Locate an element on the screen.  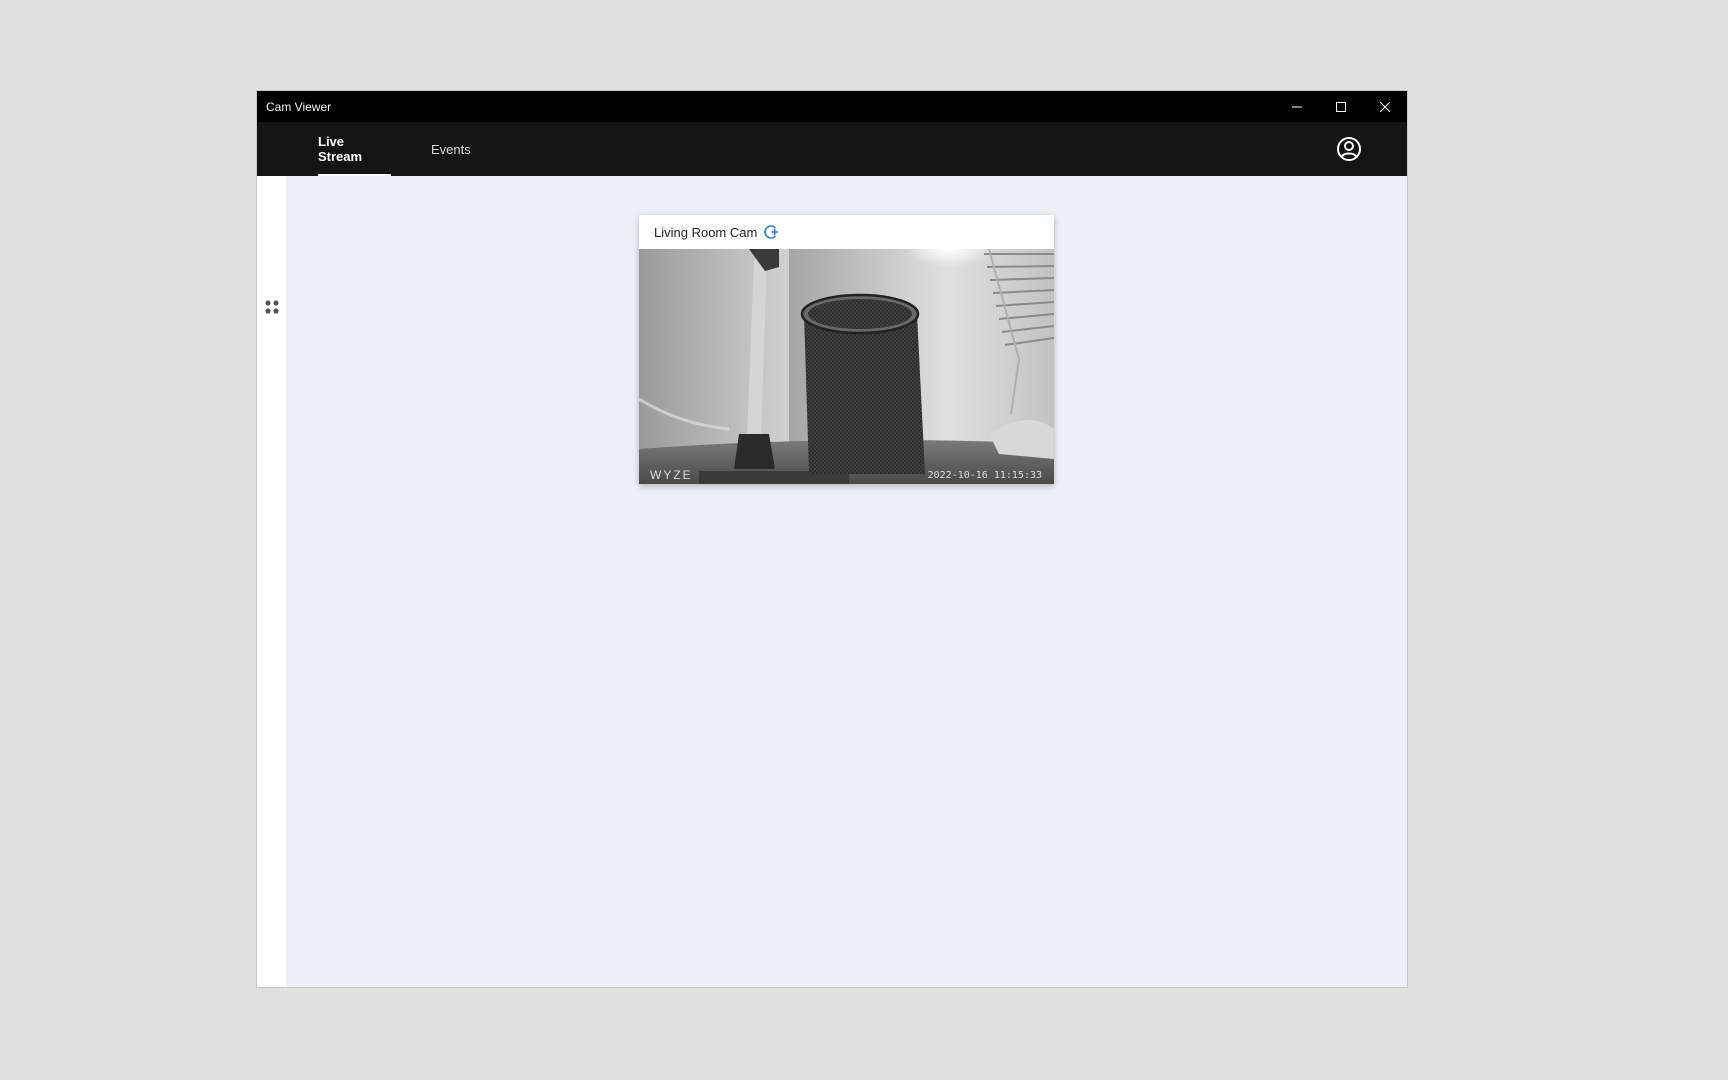
title-bar: Cam Viewer is located at coordinates (832, 106).